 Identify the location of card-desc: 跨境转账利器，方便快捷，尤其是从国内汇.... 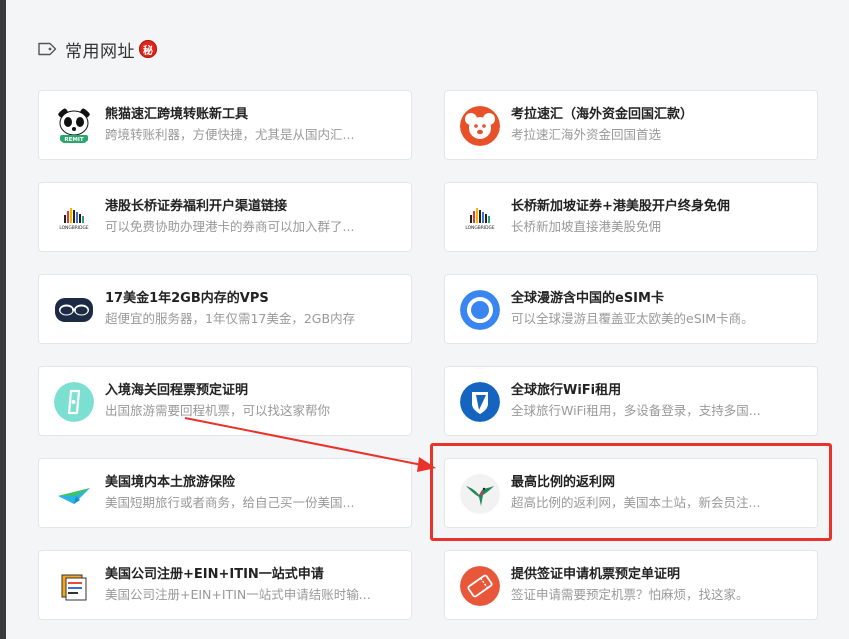
(230, 134).